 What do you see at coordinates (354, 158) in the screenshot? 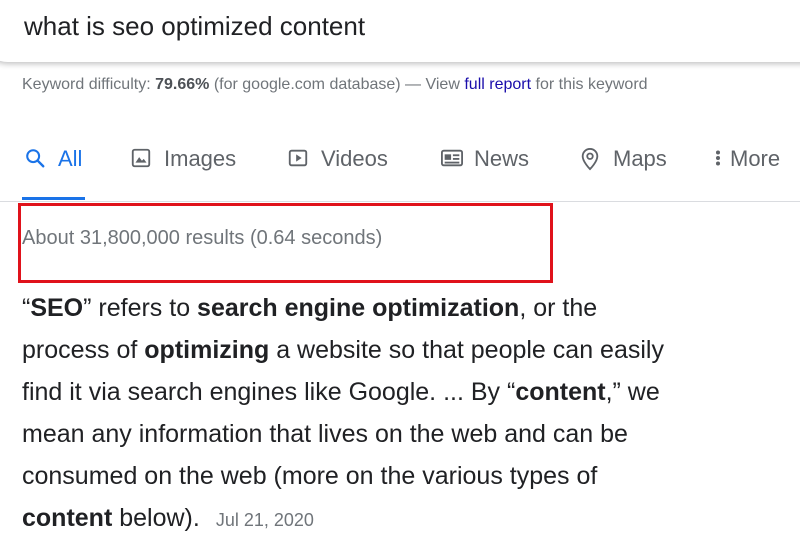
I see `tab-label: Videos` at bounding box center [354, 158].